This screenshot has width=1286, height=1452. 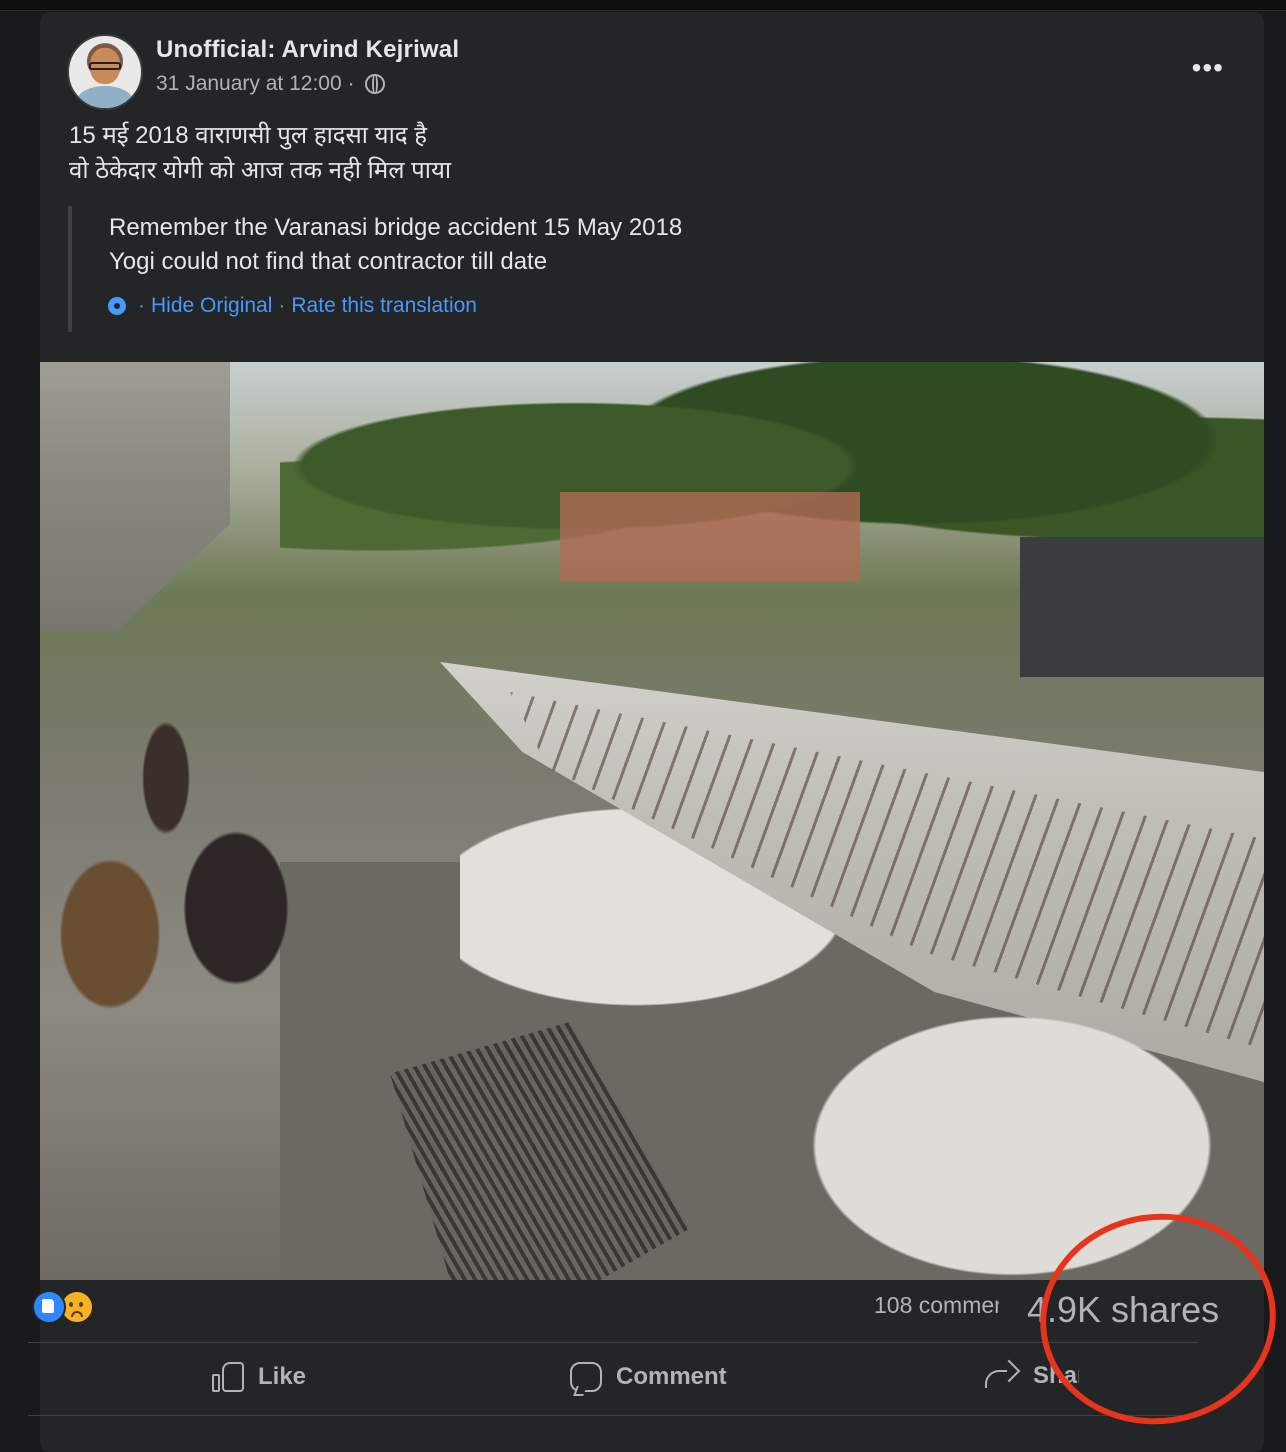 What do you see at coordinates (228, 1377) in the screenshot?
I see `thumbs-up-icon` at bounding box center [228, 1377].